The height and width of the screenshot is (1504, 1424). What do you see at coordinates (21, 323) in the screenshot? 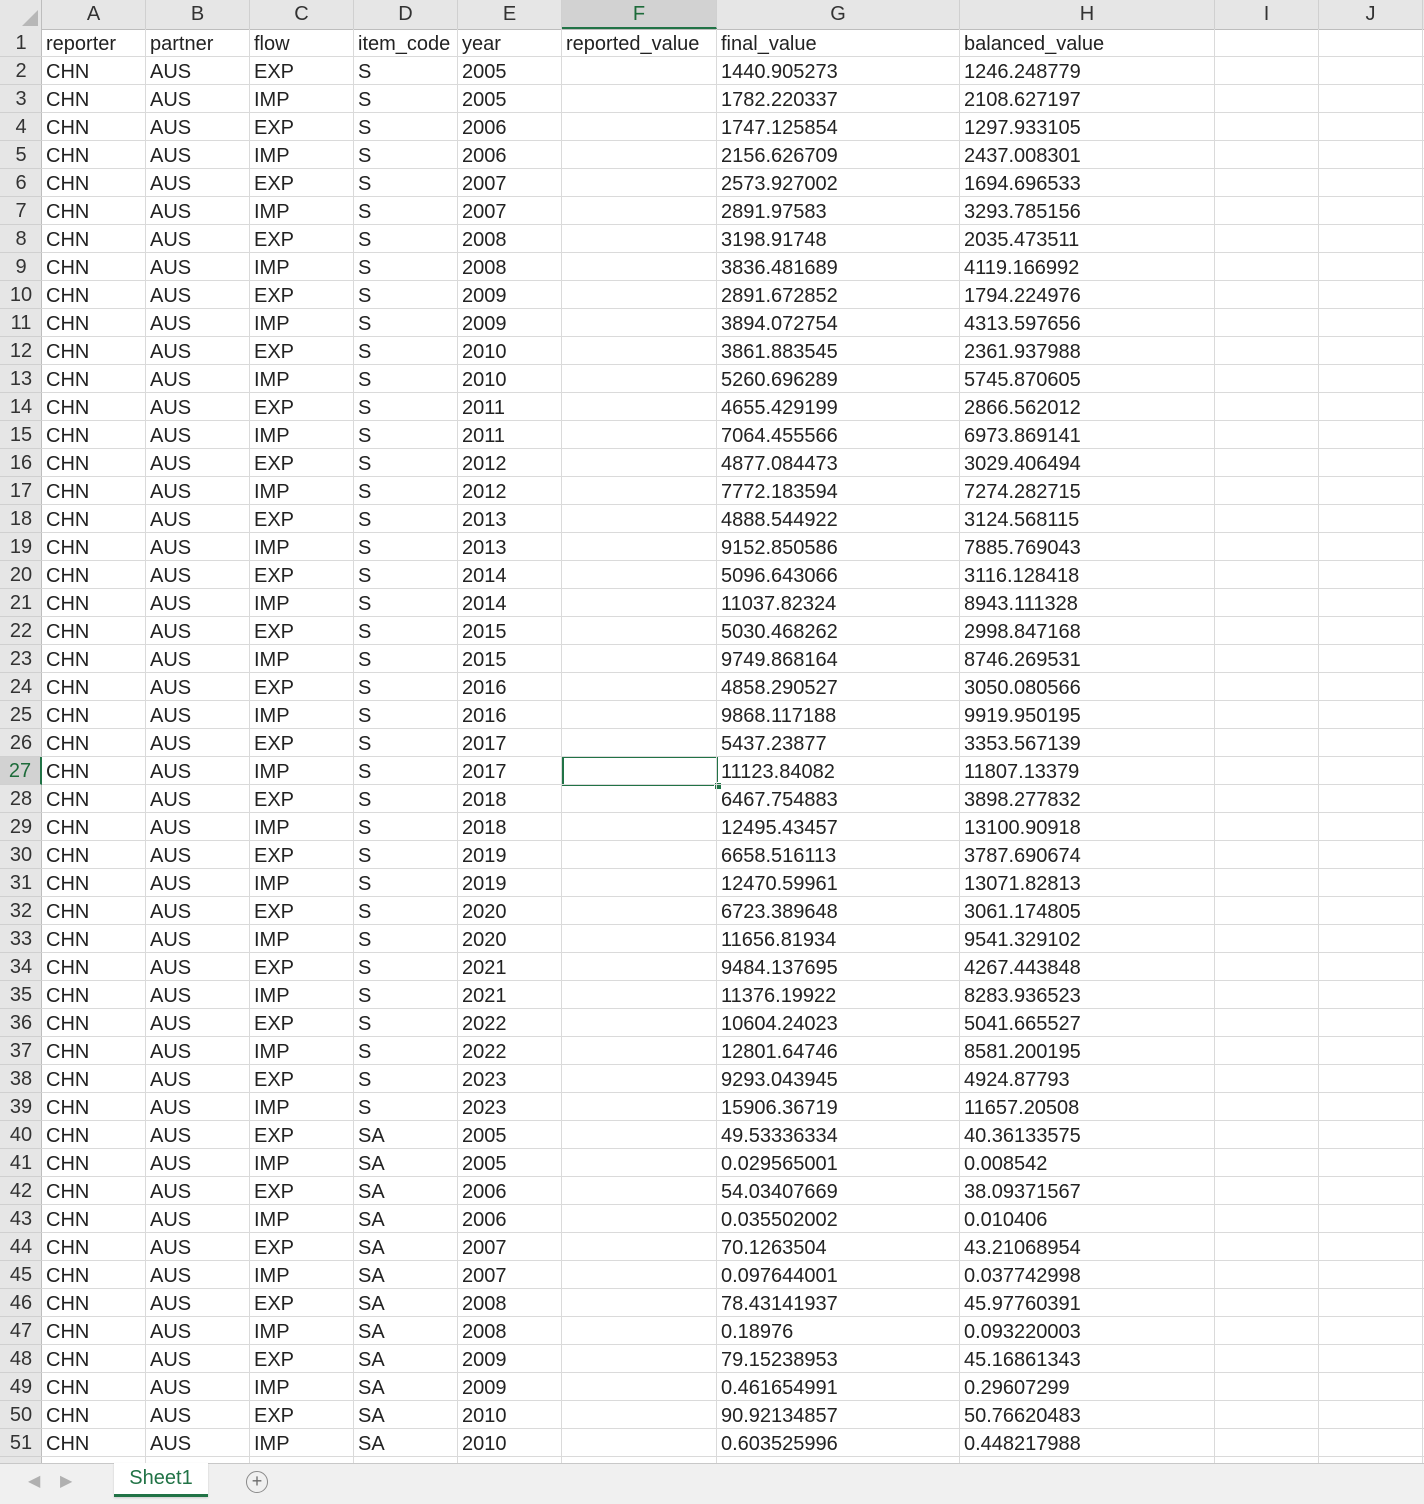
I see `row-header-11: 11` at bounding box center [21, 323].